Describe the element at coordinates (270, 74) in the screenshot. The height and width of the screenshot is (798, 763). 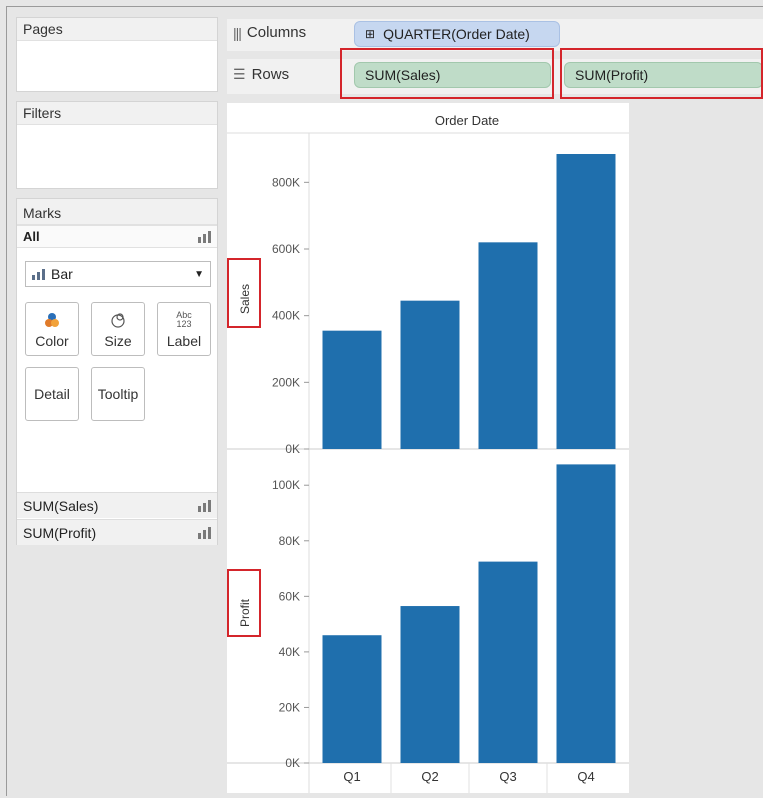
I see `rows-label: Rows` at that location.